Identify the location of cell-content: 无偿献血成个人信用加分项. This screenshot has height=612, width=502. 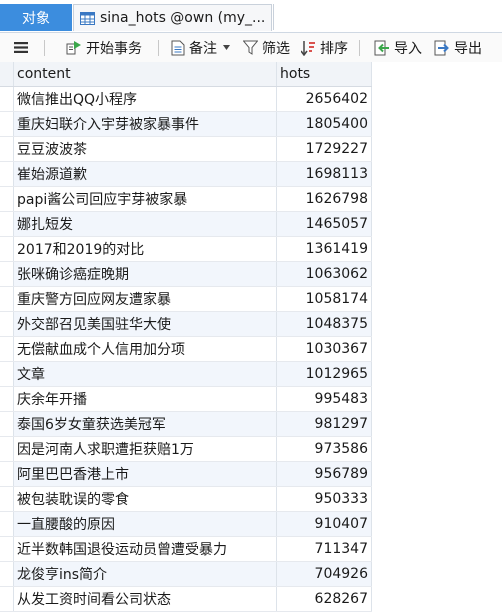
(145, 349).